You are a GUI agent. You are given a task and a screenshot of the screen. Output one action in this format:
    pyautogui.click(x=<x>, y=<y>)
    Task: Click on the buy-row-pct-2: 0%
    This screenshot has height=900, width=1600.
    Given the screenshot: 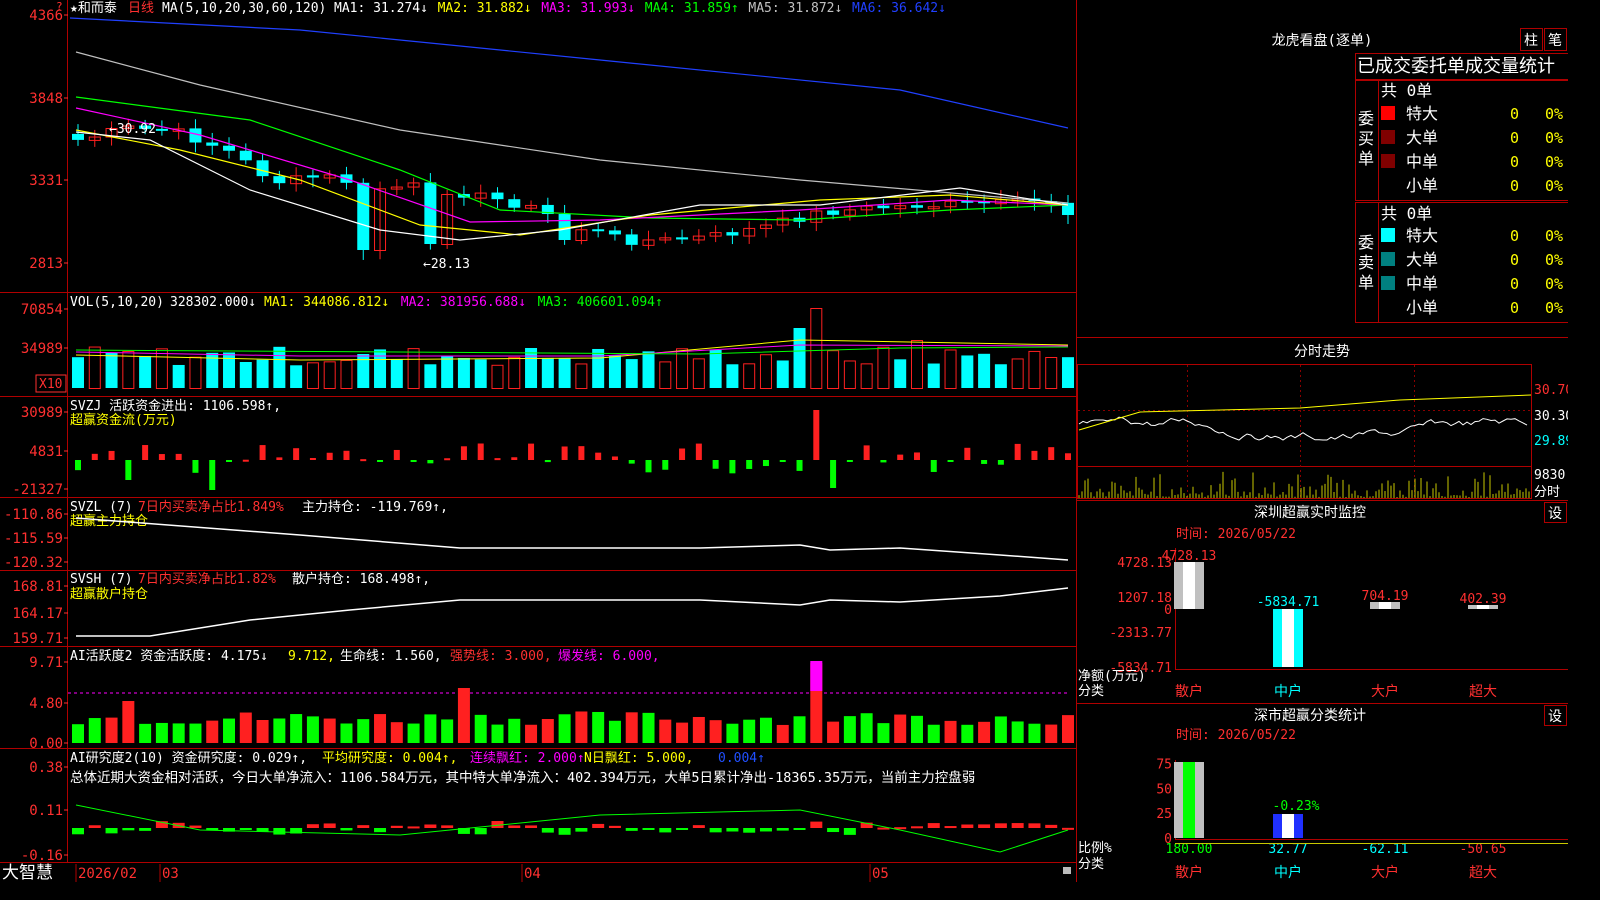 What is the action you would take?
    pyautogui.click(x=1554, y=162)
    